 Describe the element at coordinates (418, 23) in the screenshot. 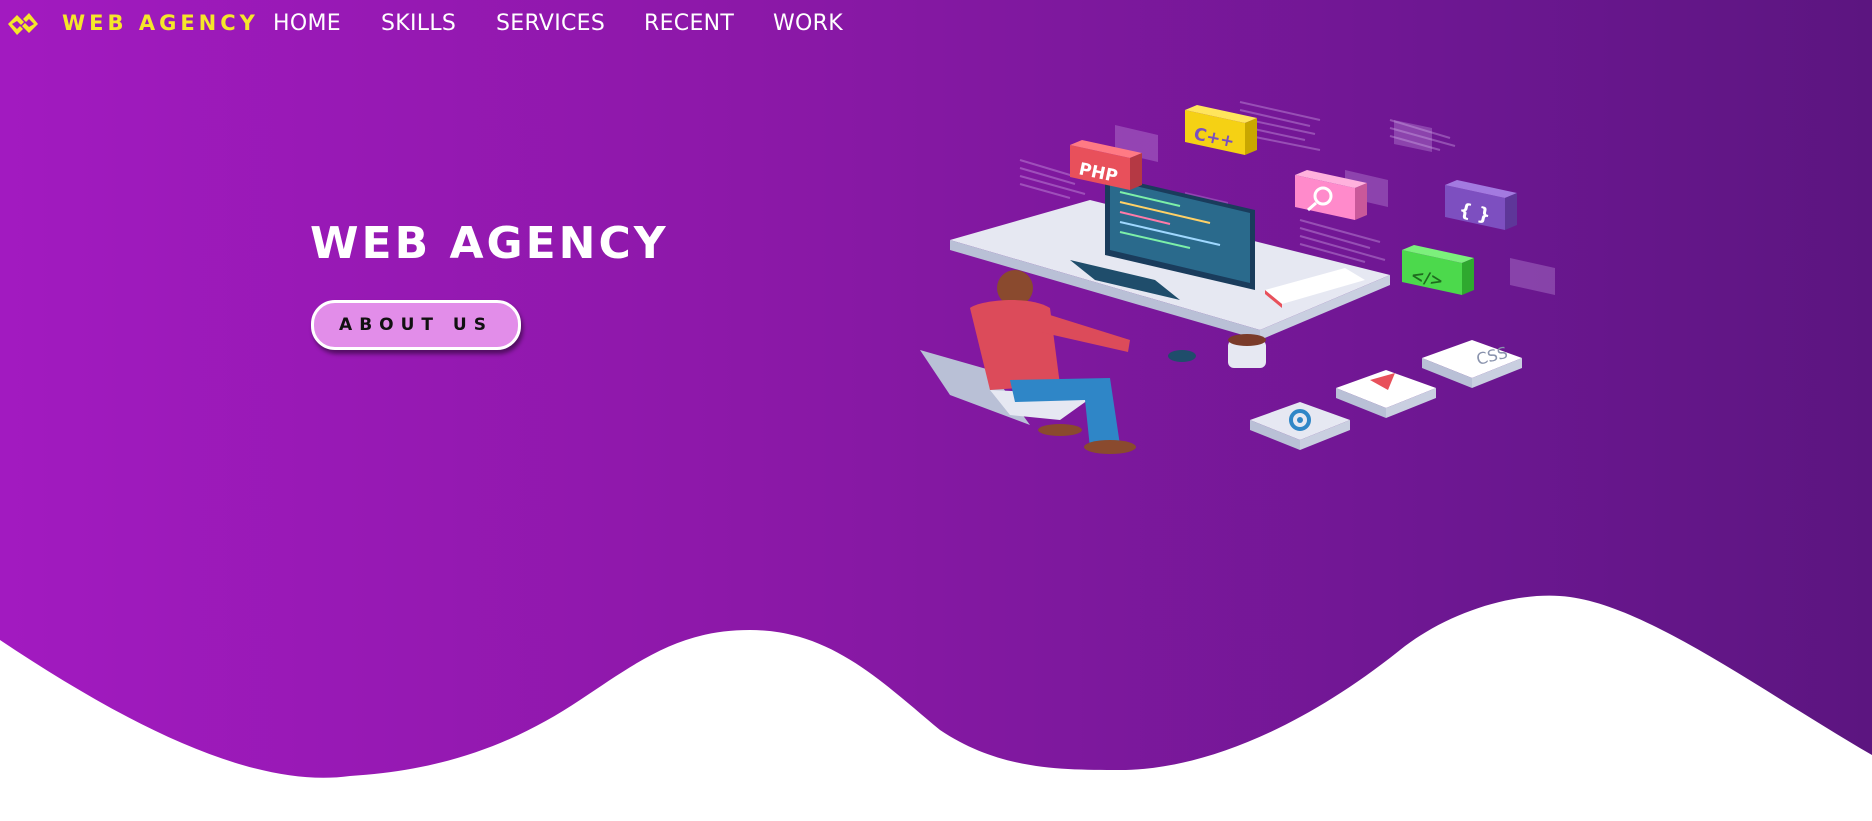

I see `nav-skills: SKILLS` at that location.